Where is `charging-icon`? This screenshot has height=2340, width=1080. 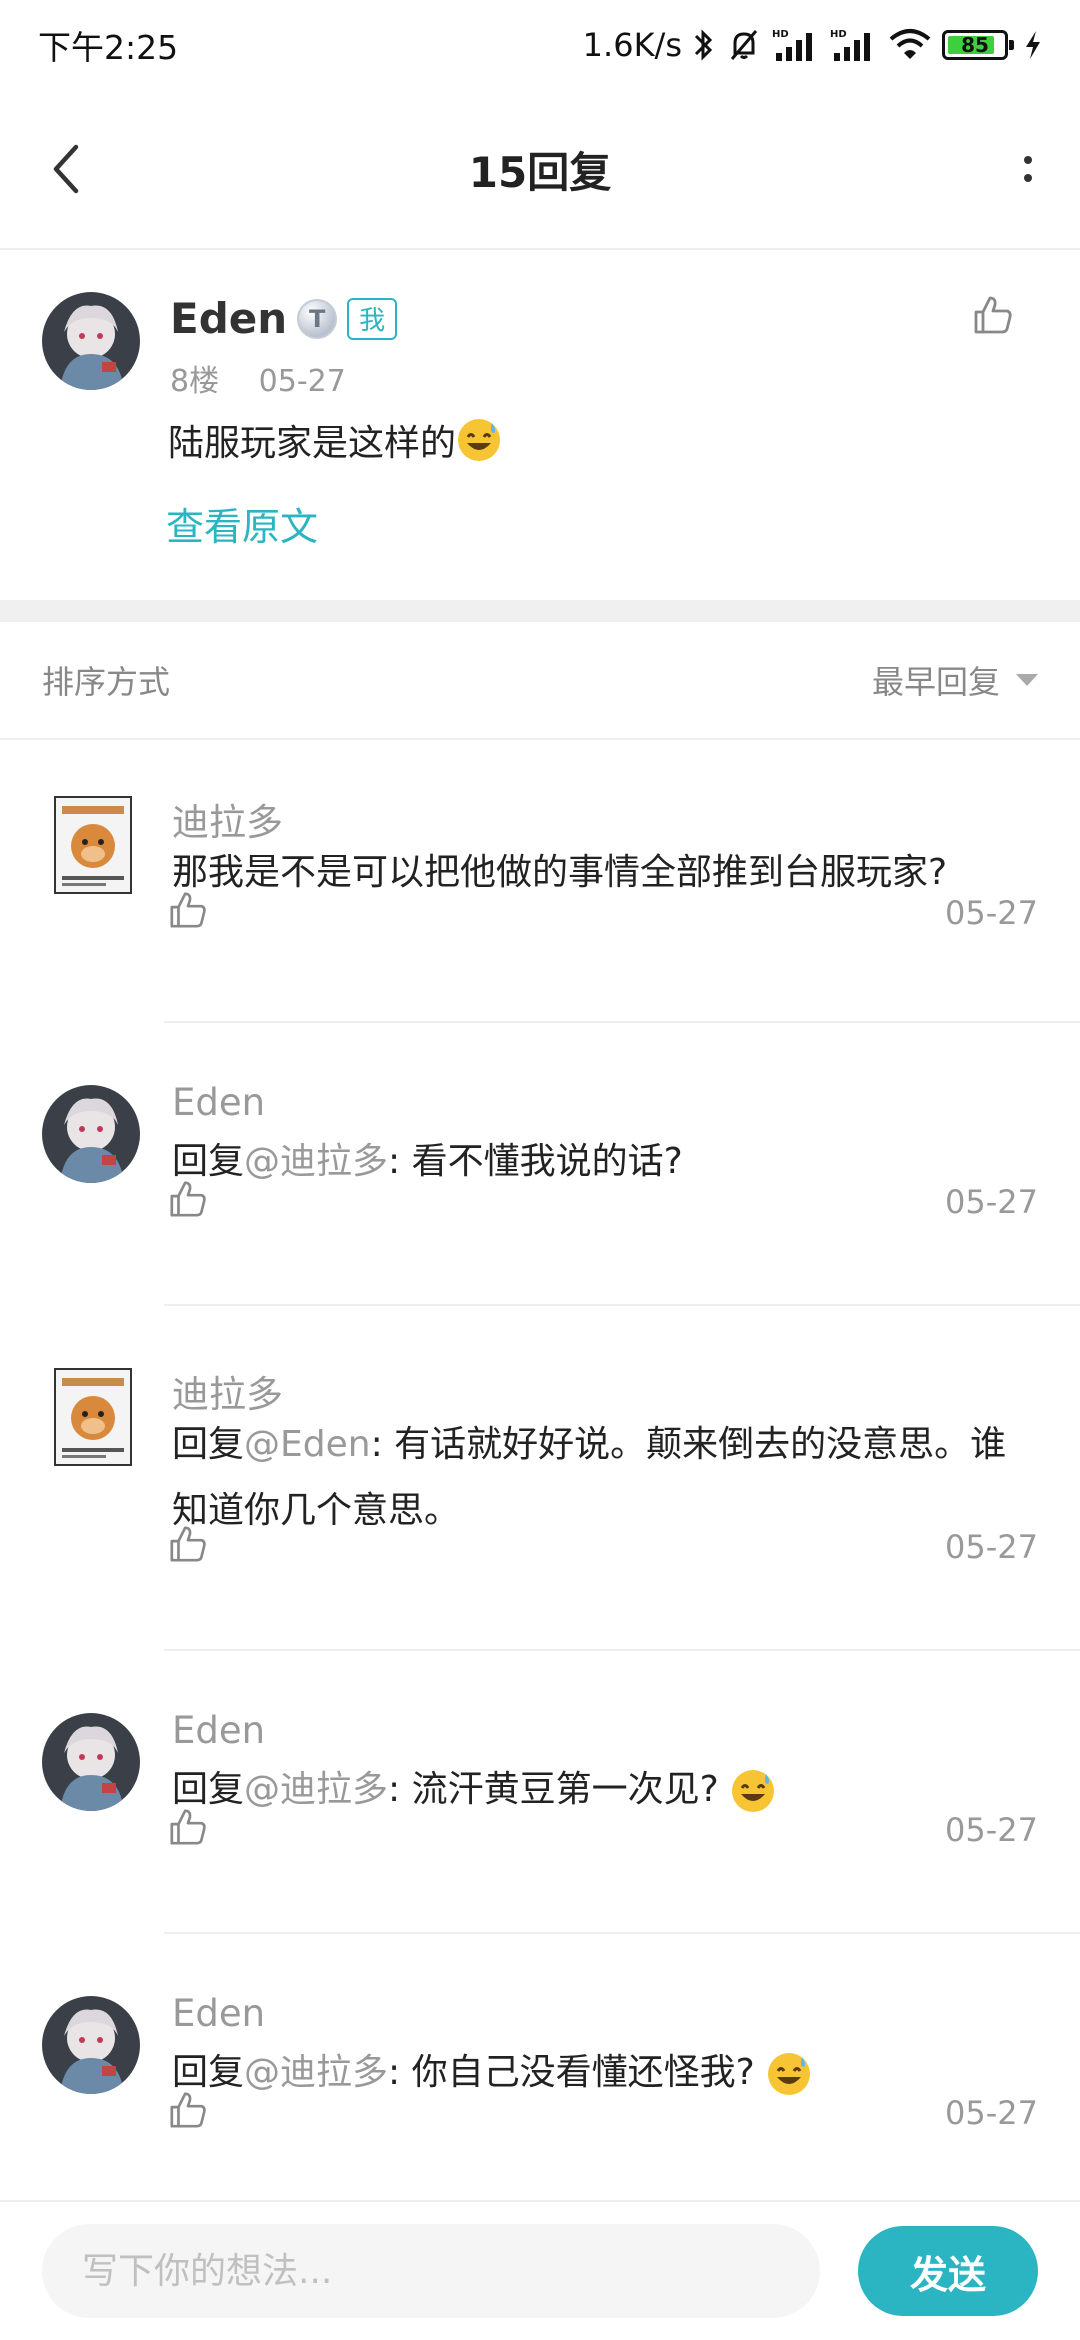 charging-icon is located at coordinates (1033, 45).